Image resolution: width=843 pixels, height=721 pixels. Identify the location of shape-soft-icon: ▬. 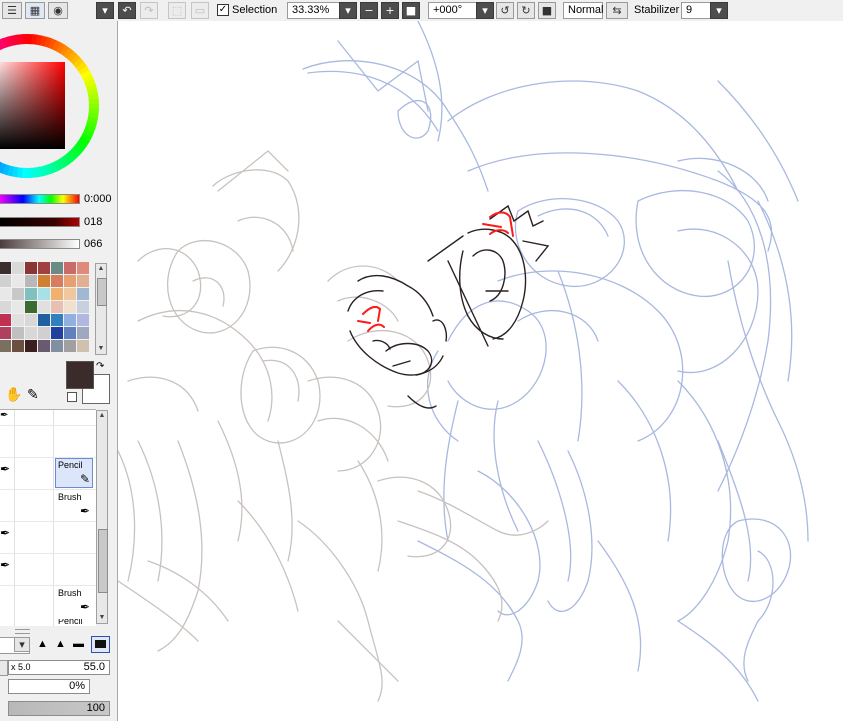
(78, 644).